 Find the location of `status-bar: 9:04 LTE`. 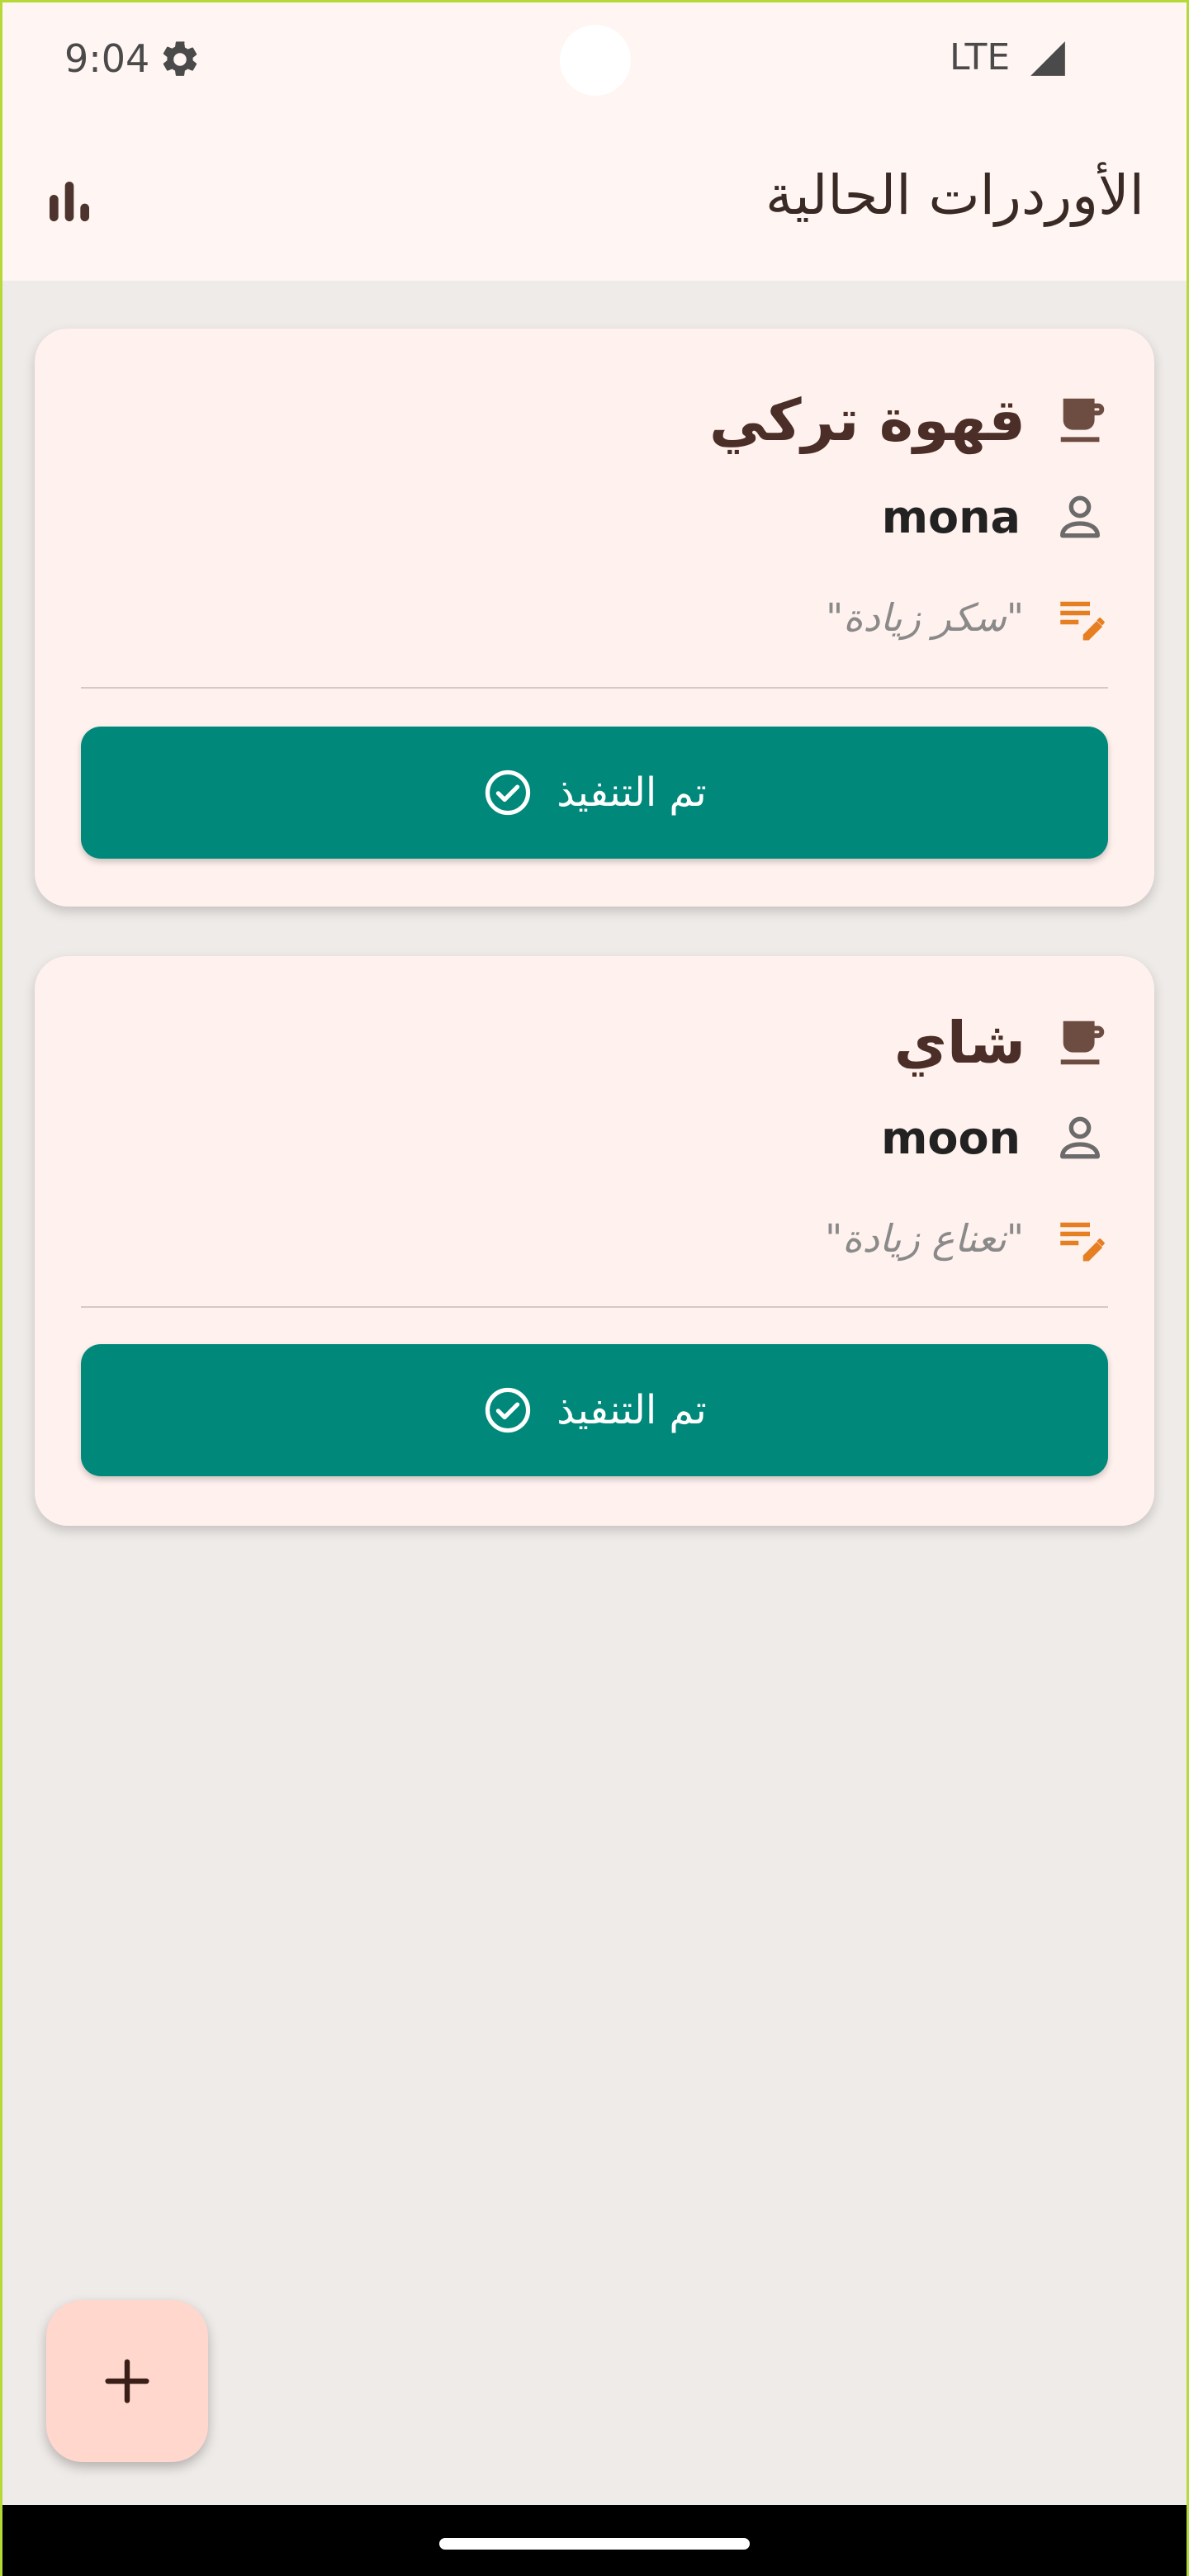

status-bar: 9:04 LTE is located at coordinates (594, 58).